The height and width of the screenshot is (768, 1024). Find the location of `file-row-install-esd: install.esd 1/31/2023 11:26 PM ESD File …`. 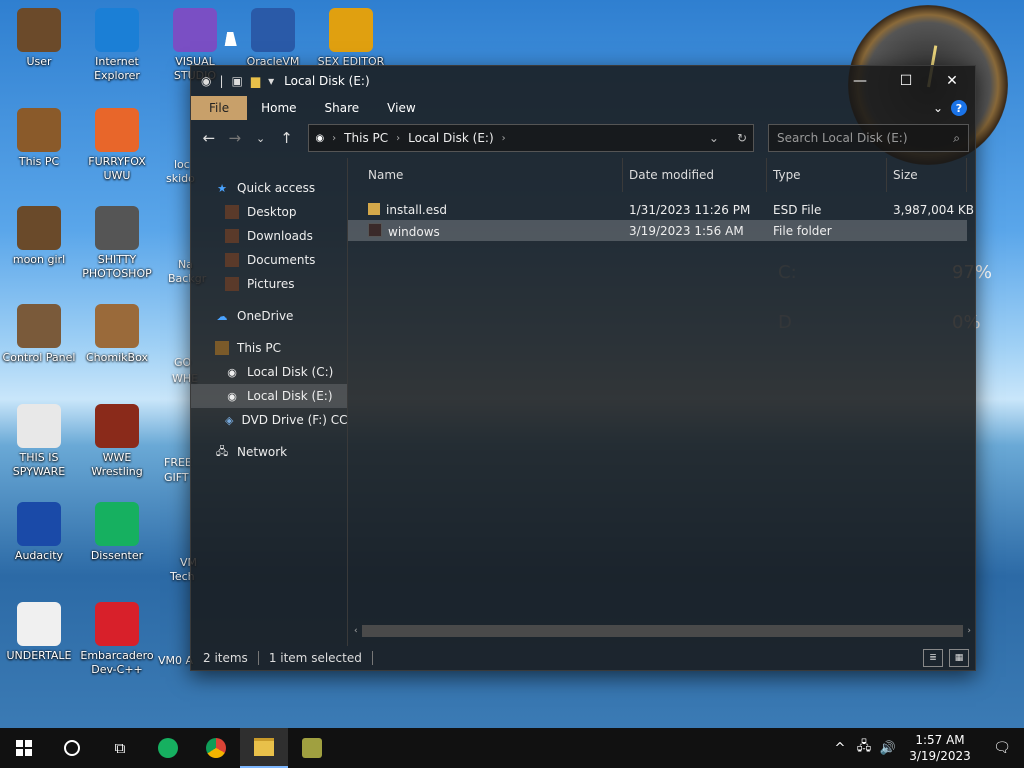

file-row-install-esd: install.esd 1/31/2023 11:26 PM ESD File … is located at coordinates (663, 209).